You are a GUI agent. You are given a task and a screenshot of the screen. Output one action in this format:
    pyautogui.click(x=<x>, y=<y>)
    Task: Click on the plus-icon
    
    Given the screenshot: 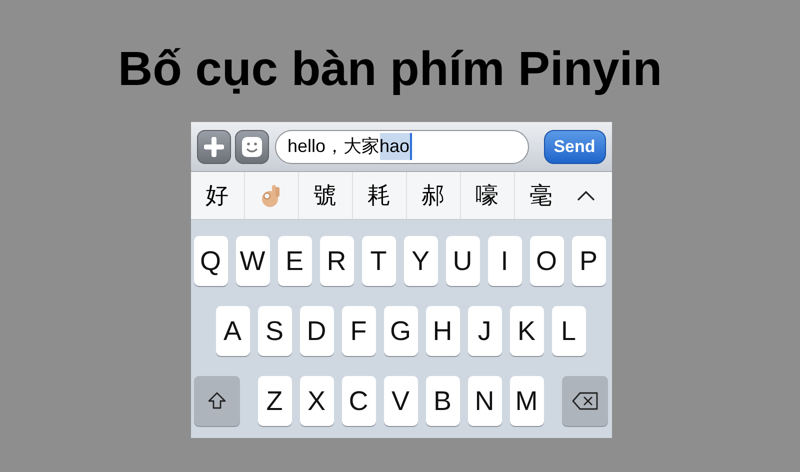 What is the action you would take?
    pyautogui.click(x=214, y=146)
    